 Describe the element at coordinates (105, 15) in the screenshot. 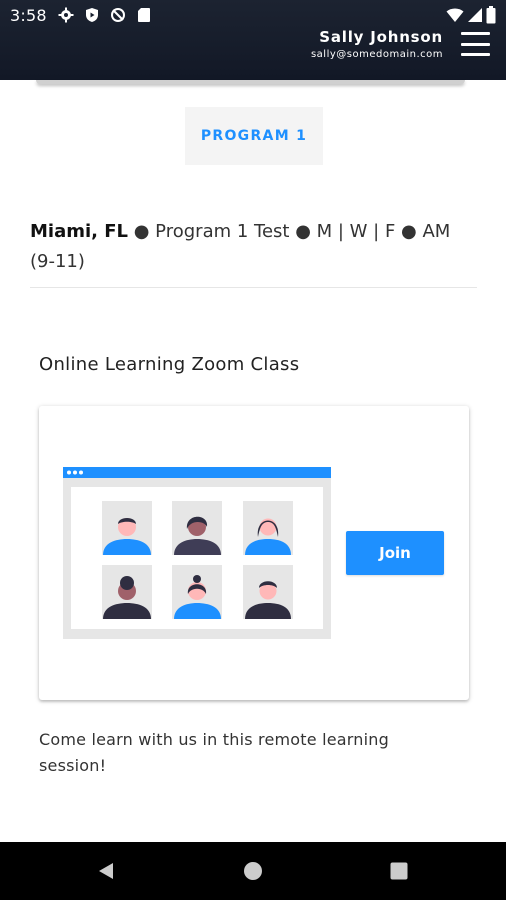

I see `status-icons-left` at that location.